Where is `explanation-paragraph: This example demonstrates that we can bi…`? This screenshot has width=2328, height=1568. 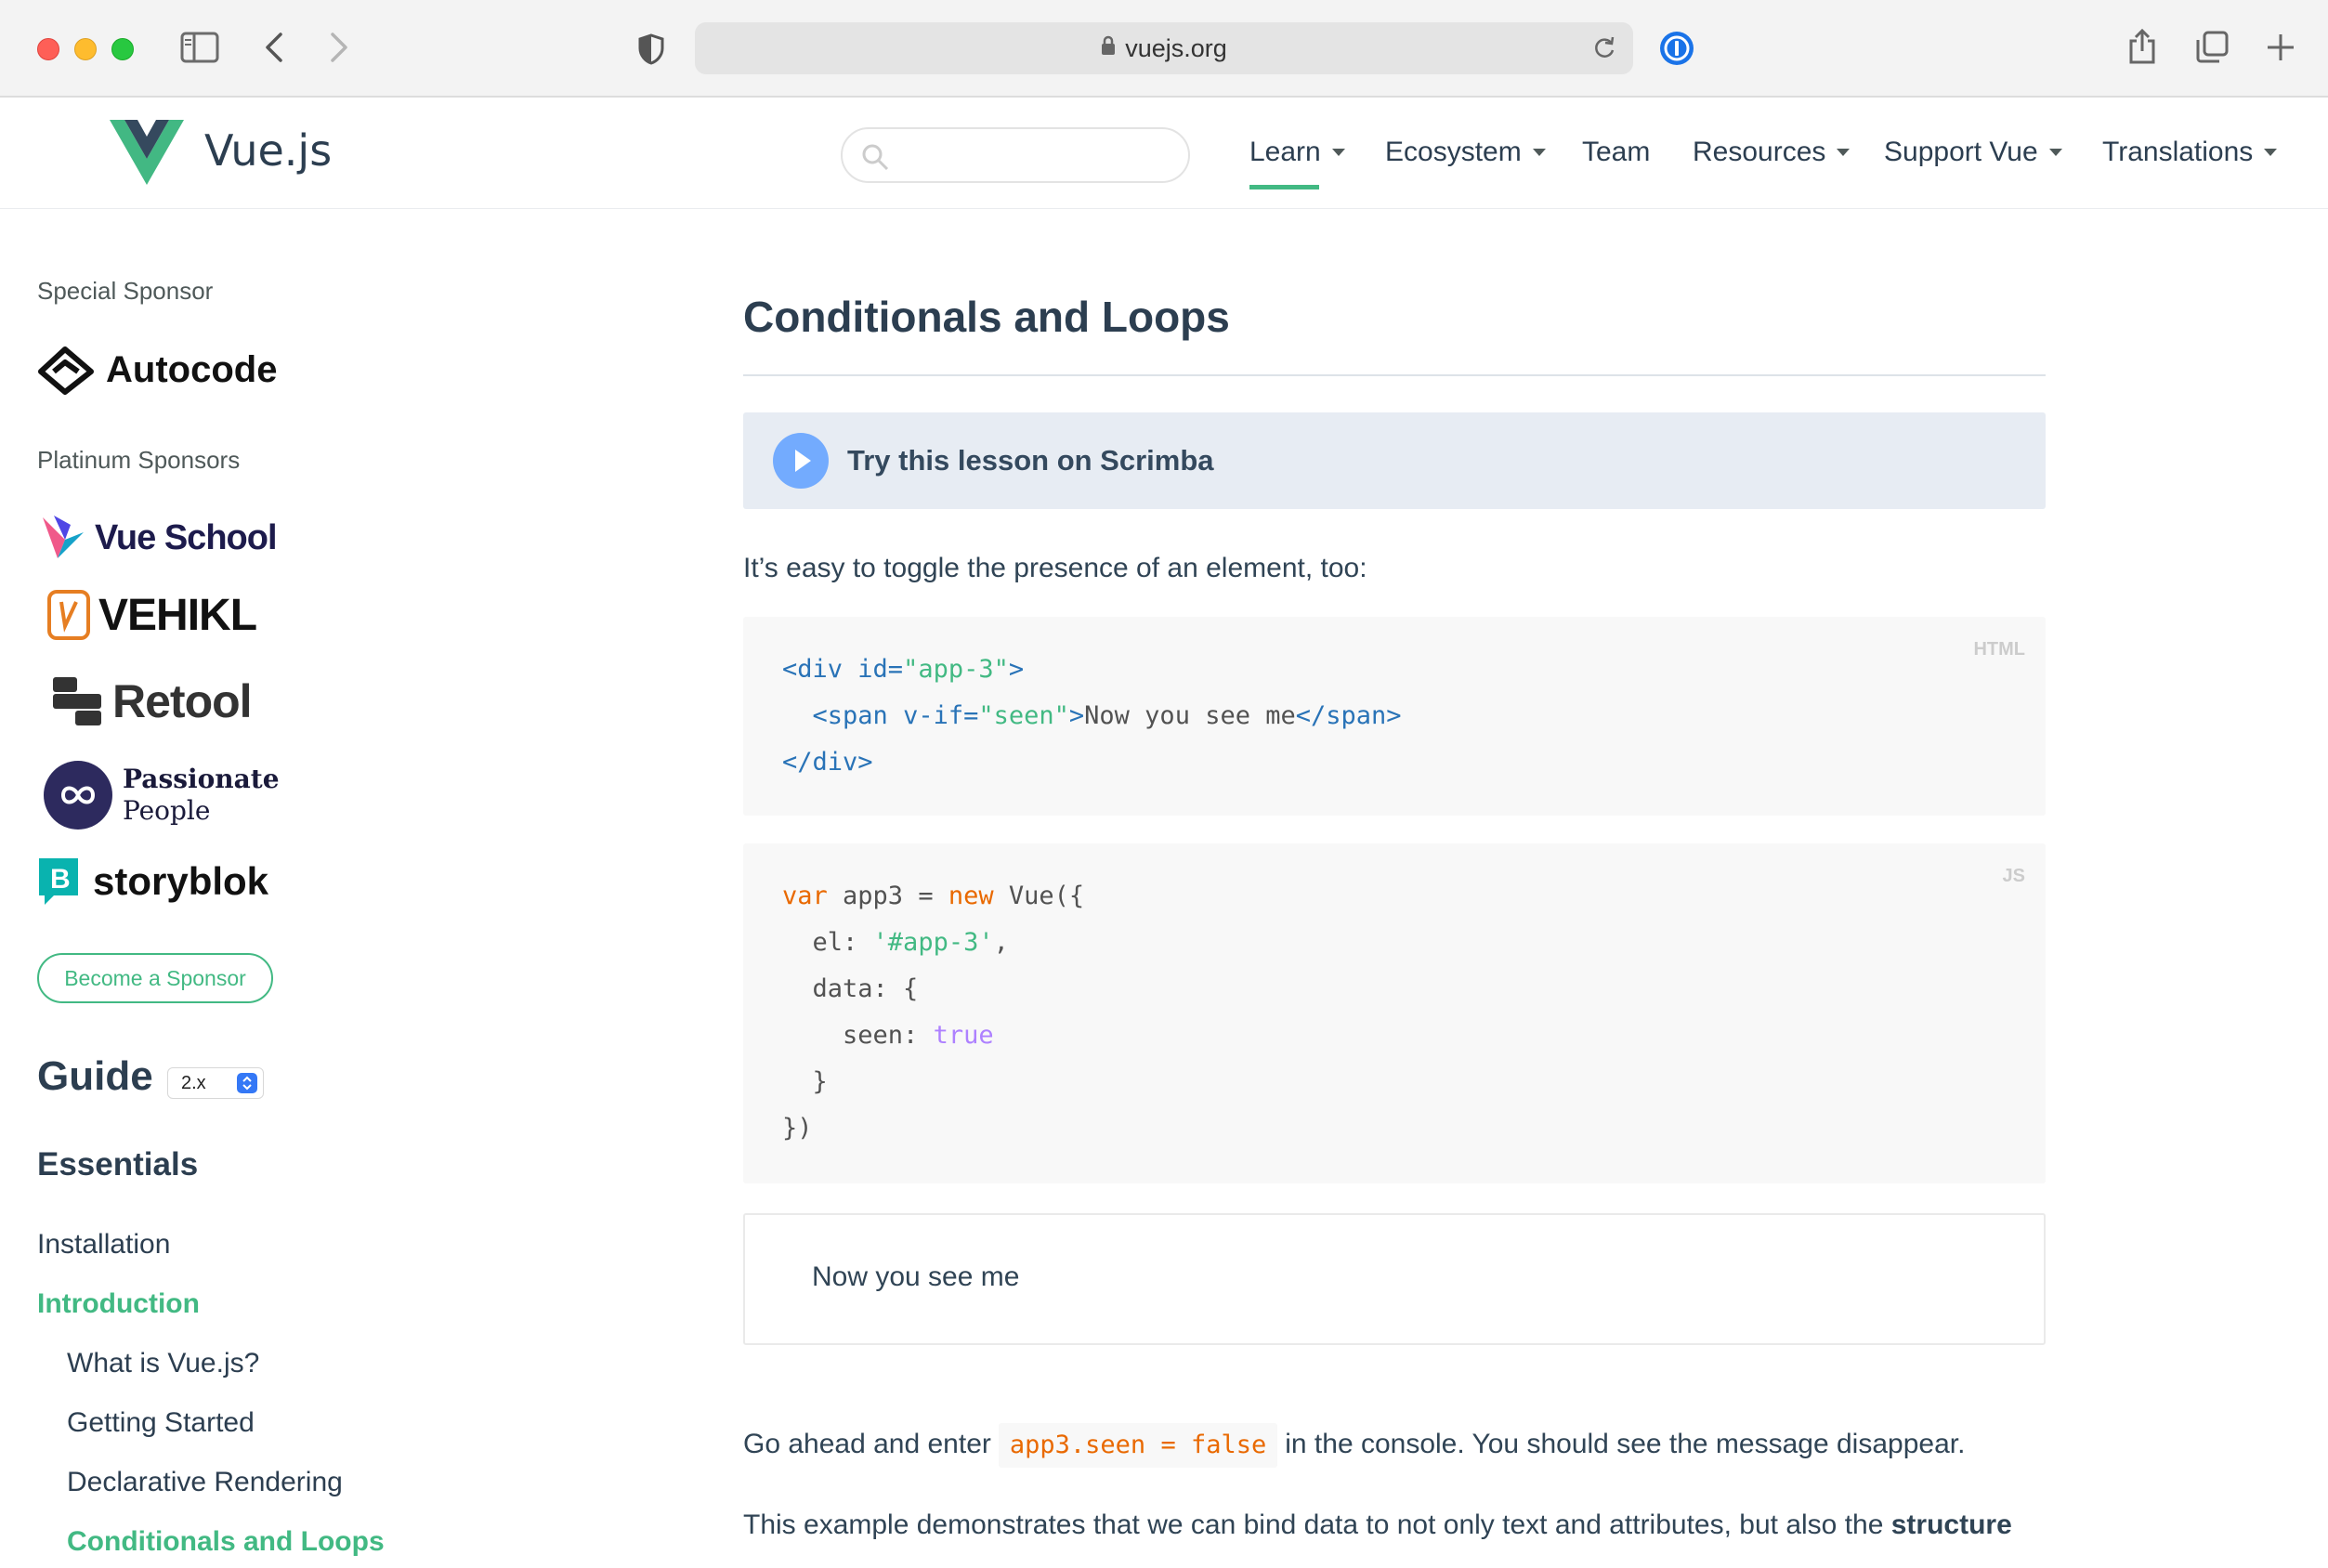
explanation-paragraph: This example demonstrates that we can bi… is located at coordinates (1377, 1524).